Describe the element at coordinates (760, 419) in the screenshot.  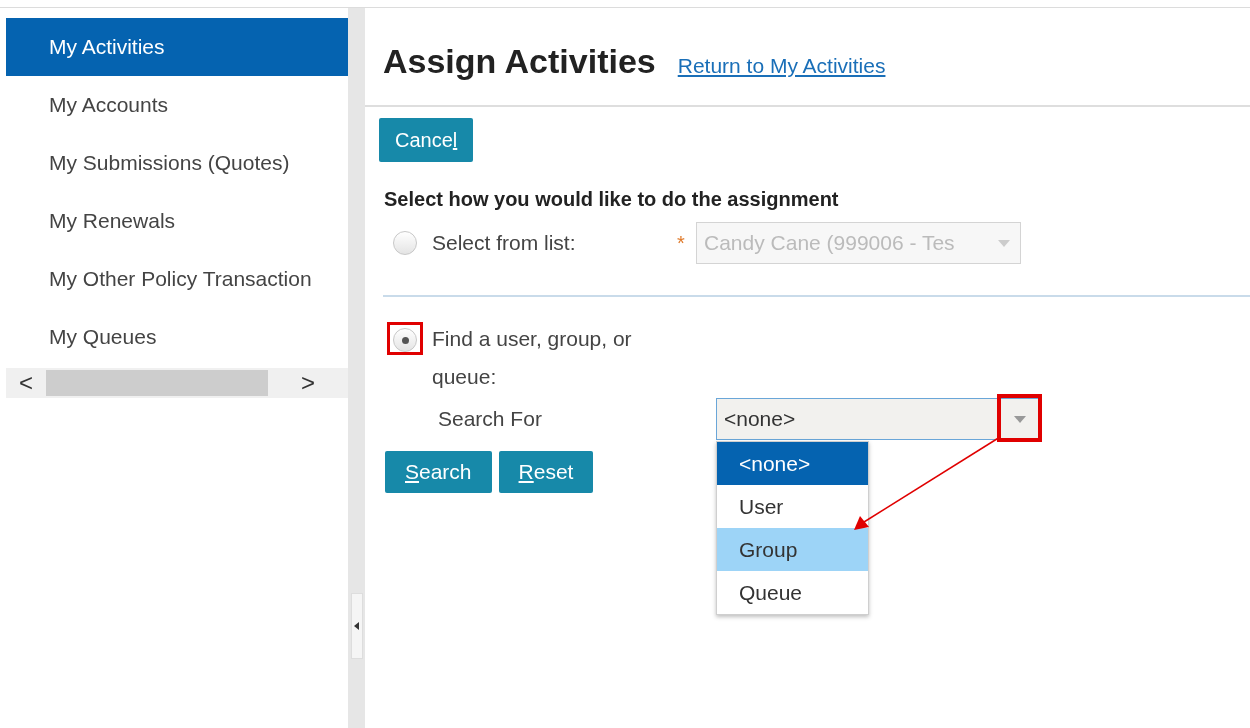
I see `select-value: <none>` at that location.